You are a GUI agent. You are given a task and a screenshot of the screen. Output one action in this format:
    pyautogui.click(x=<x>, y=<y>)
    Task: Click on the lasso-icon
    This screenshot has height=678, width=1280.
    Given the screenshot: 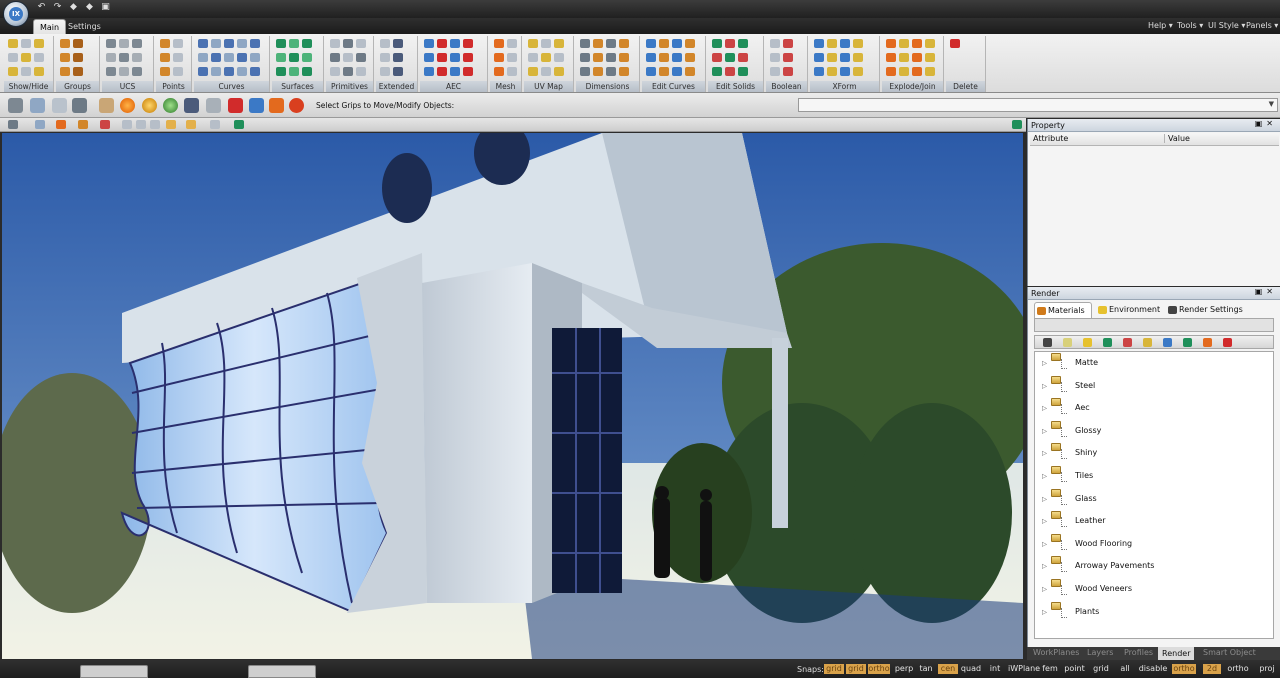 What is the action you would take?
    pyautogui.click(x=59, y=105)
    